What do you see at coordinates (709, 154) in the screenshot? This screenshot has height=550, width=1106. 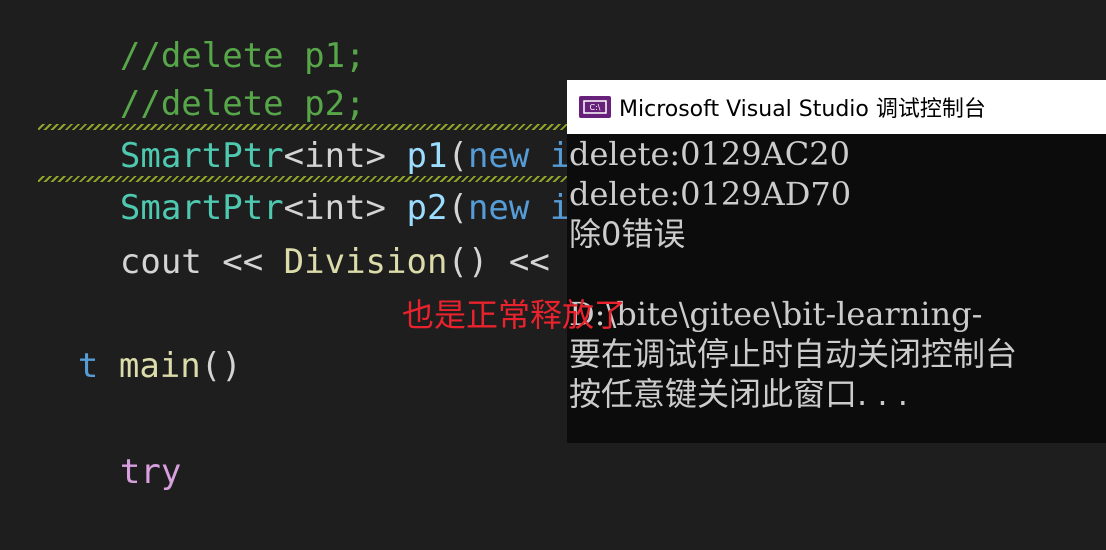 I see `console-line: delete:0129AC20` at bounding box center [709, 154].